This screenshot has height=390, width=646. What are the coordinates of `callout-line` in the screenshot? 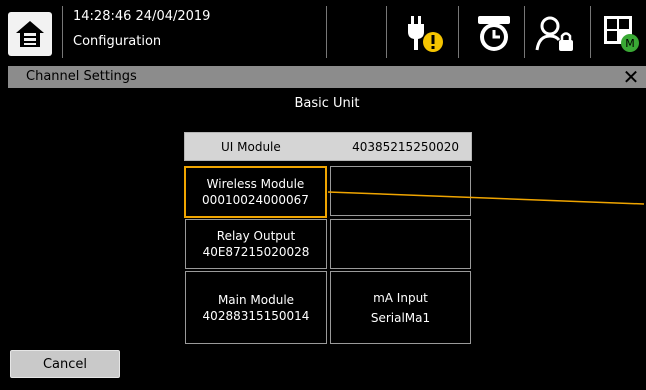 It's located at (486, 198).